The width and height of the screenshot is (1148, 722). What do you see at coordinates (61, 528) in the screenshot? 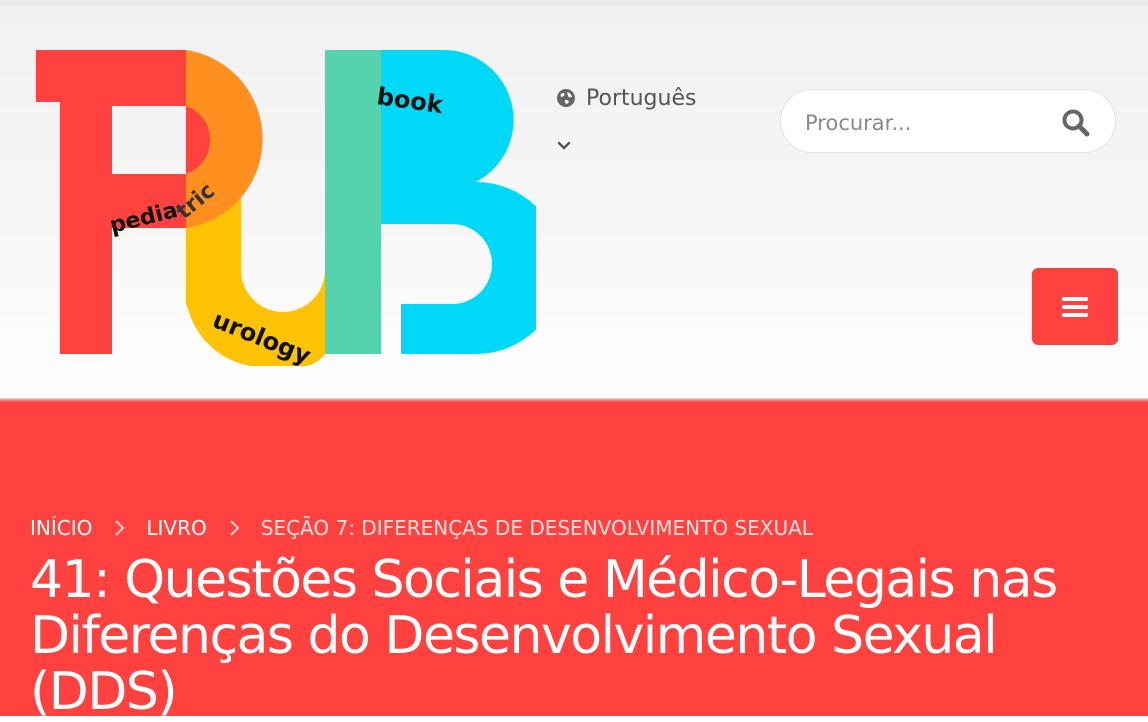
I see `breadcrumb-home: INÍCIO` at bounding box center [61, 528].